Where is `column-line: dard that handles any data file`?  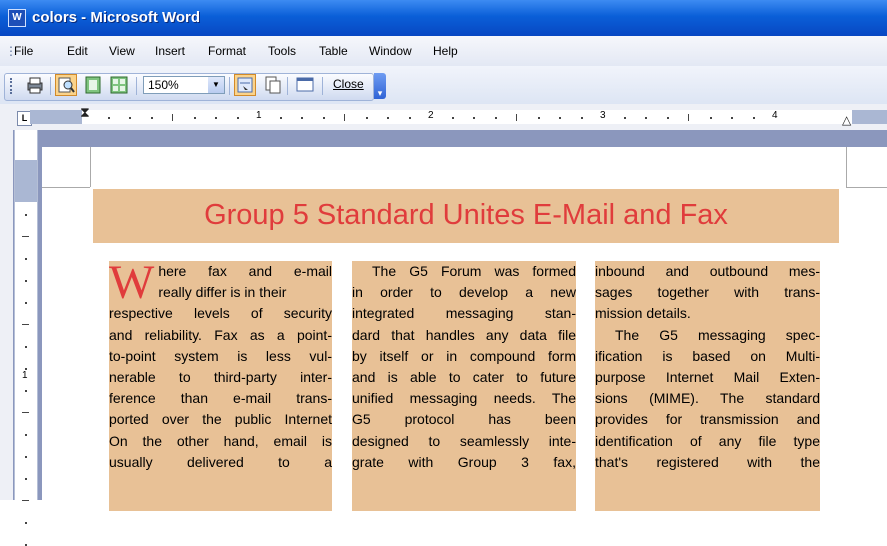 column-line: dard that handles any data file is located at coordinates (464, 334).